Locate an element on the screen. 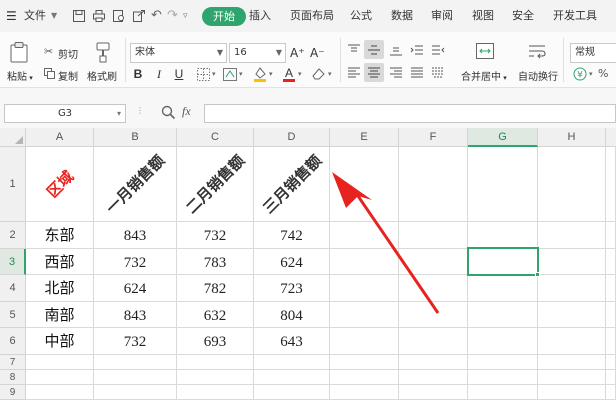 Image resolution: width=616 pixels, height=400 pixels. align-right-icon is located at coordinates (396, 73).